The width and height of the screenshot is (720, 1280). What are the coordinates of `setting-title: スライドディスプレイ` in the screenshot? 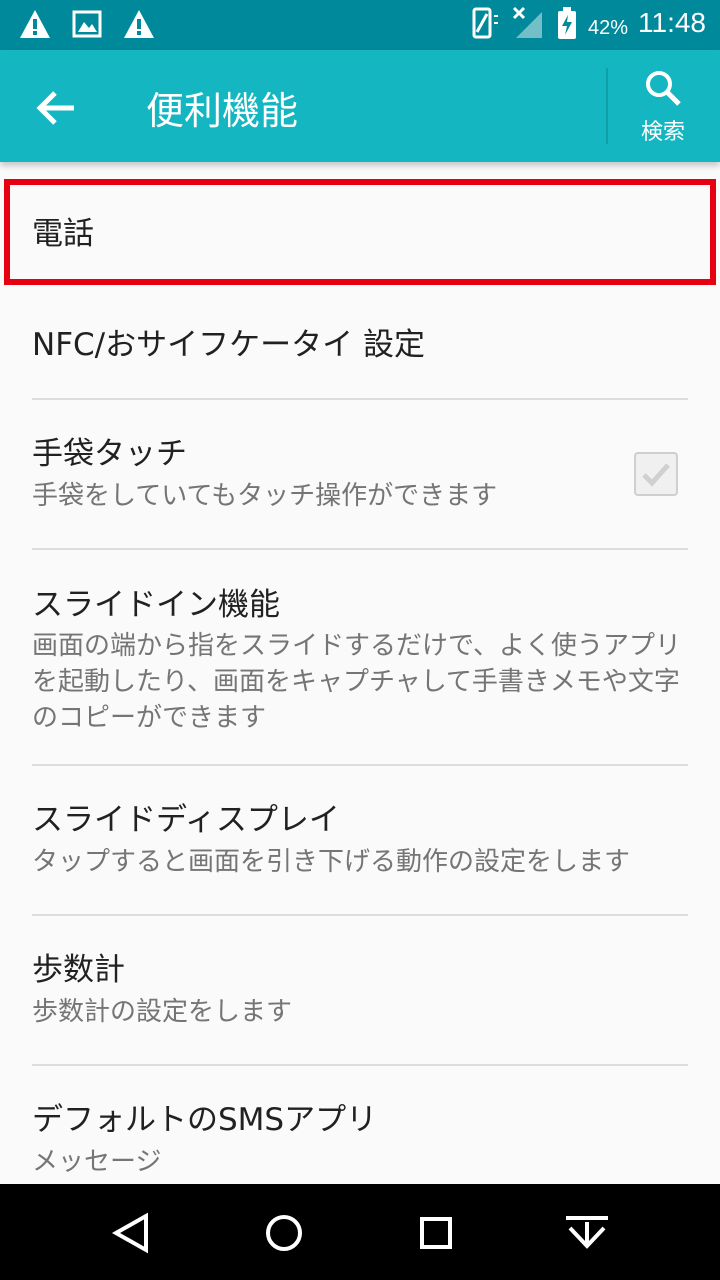 It's located at (186, 820).